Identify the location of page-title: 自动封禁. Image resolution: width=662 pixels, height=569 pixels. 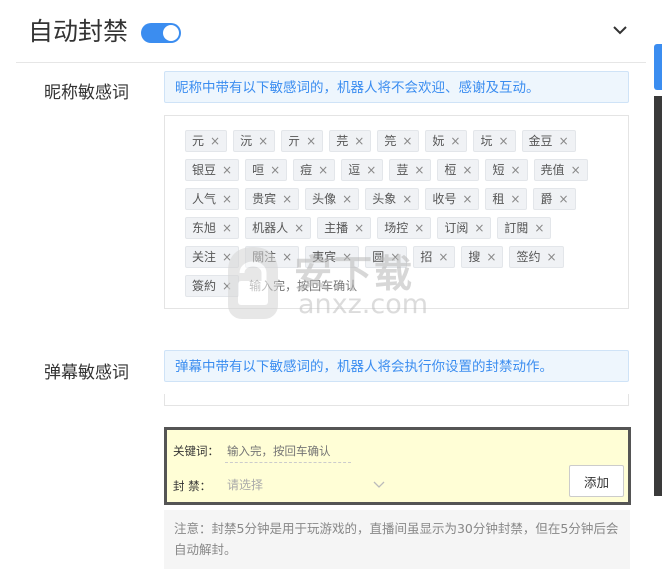
(78, 31).